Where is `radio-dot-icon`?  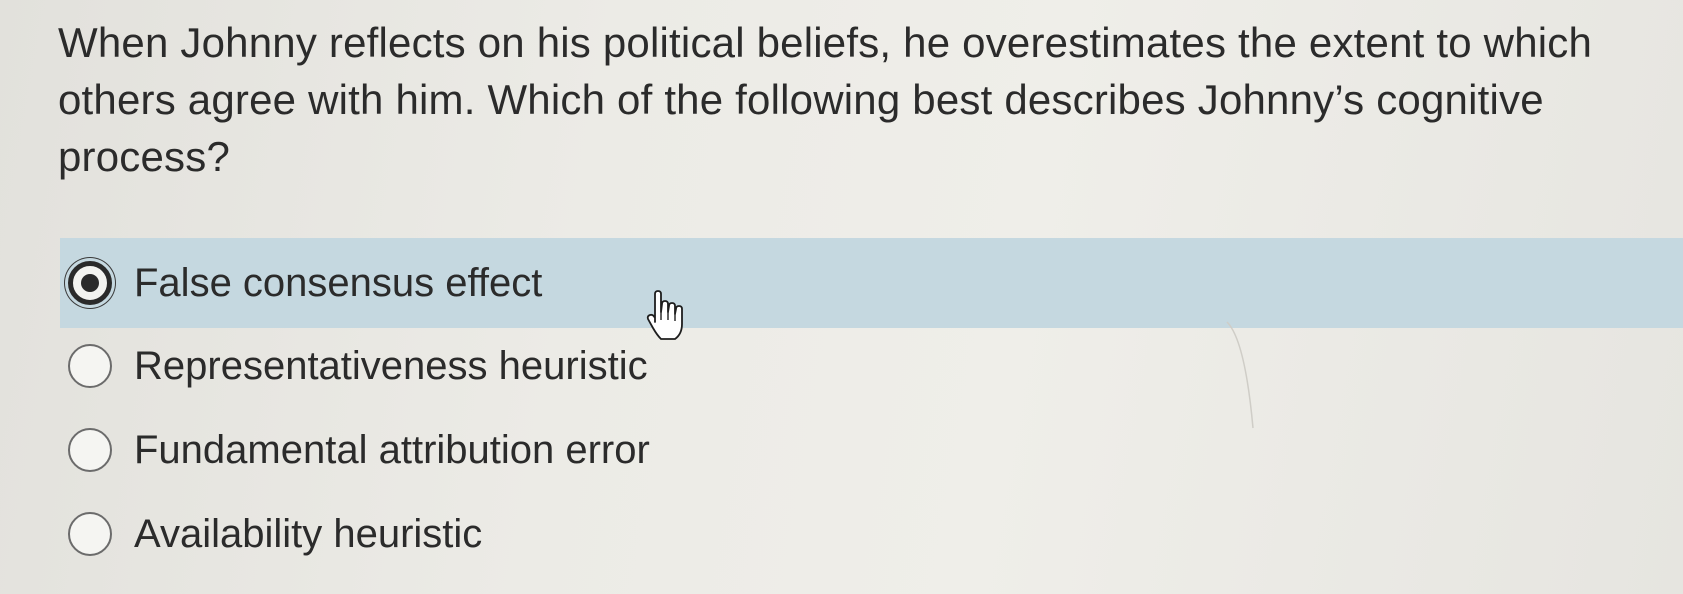
radio-dot-icon is located at coordinates (90, 283).